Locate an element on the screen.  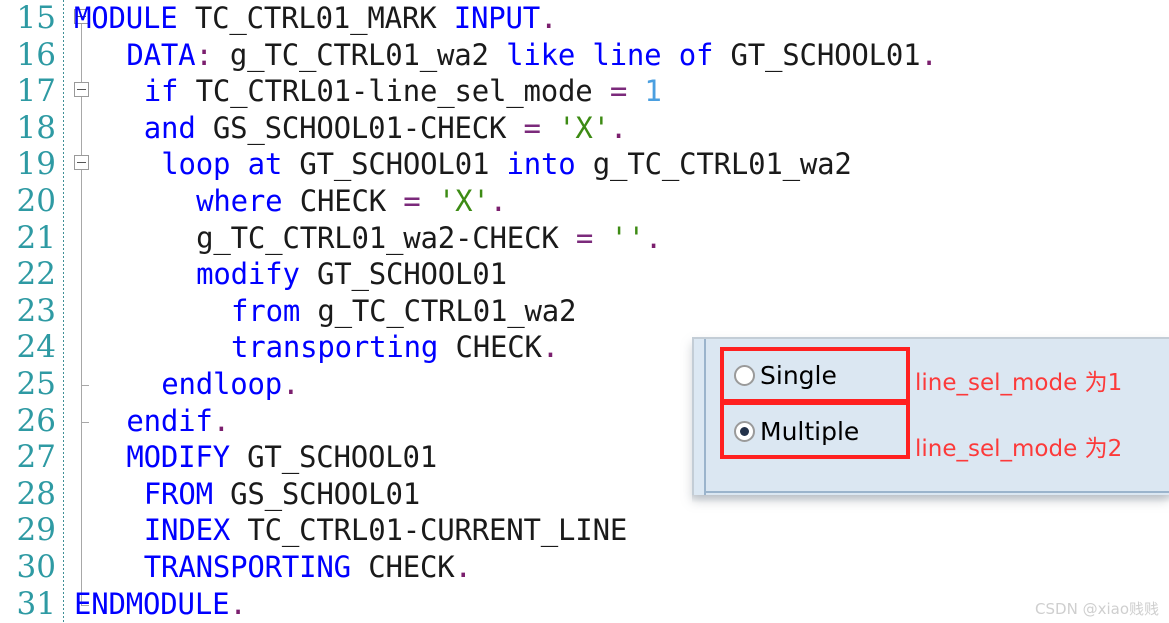
line-number: 18 is located at coordinates (36, 127).